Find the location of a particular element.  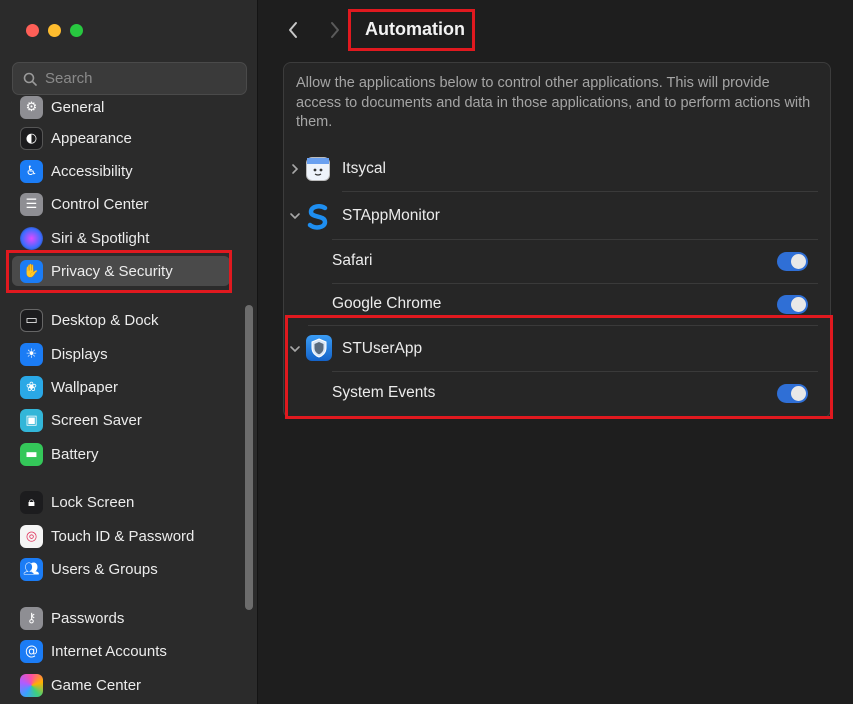

sidebar-item-label: Desktop & Dock is located at coordinates (105, 320).